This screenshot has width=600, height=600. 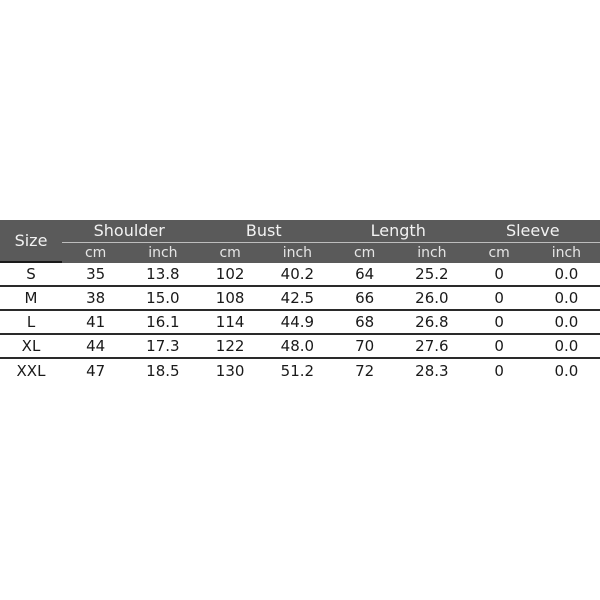 I want to click on table-row: L 41 16.1 114 44.9 68 26.8 0 0.0, so click(x=300, y=323).